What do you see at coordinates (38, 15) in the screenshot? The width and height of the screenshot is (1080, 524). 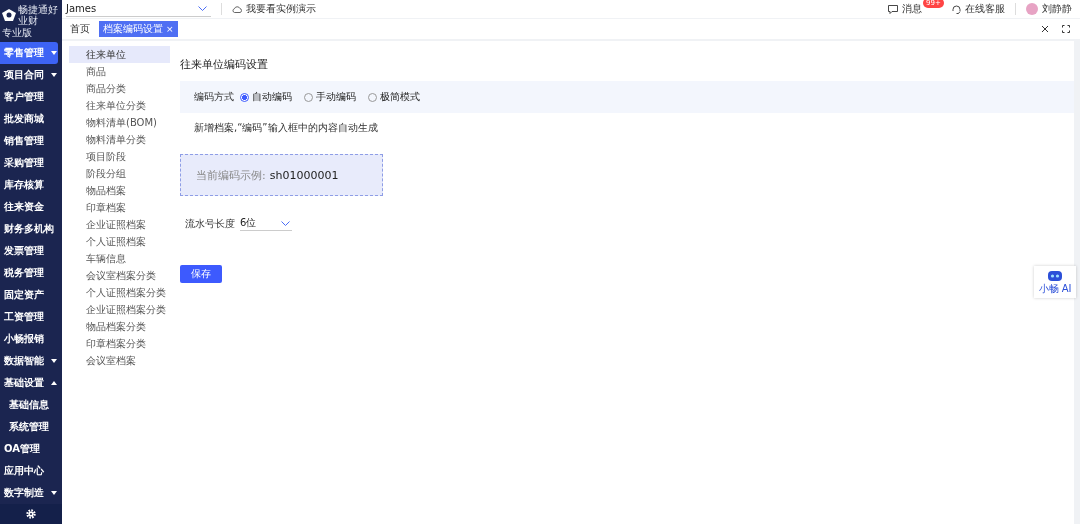 I see `logo-text: 畅捷通好业财` at bounding box center [38, 15].